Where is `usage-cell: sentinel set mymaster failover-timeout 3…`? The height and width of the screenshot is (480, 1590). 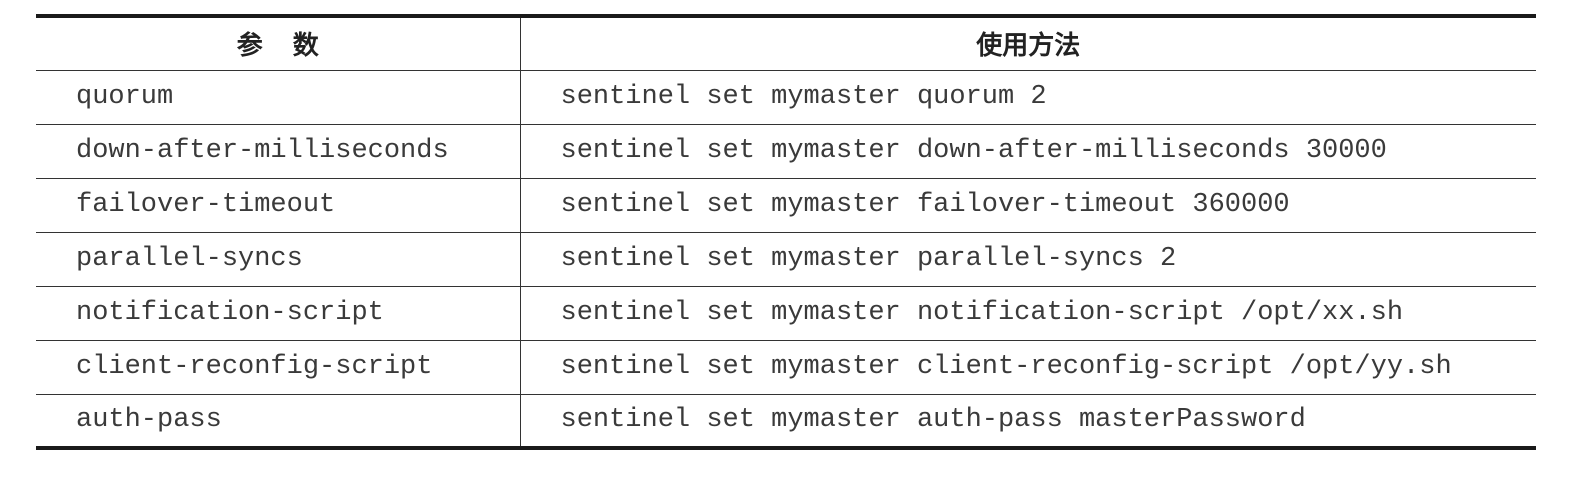 usage-cell: sentinel set mymaster failover-timeout 3… is located at coordinates (1028, 205).